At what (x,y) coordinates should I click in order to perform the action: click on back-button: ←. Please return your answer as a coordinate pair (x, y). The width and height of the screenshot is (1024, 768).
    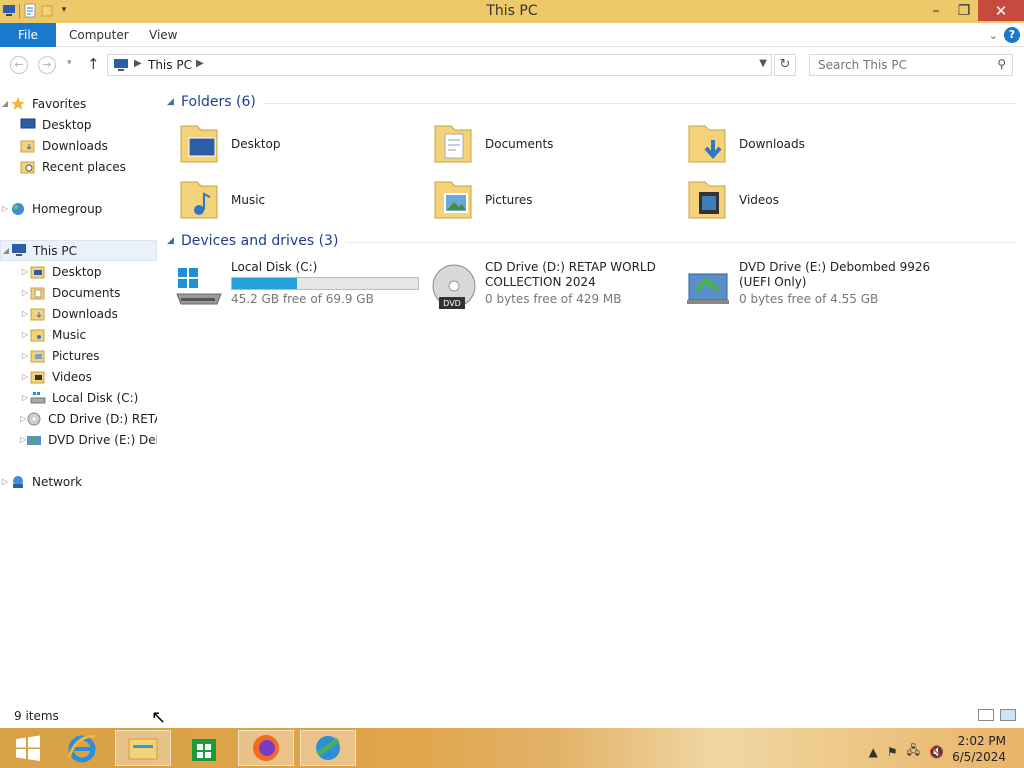
    Looking at the image, I should click on (19, 65).